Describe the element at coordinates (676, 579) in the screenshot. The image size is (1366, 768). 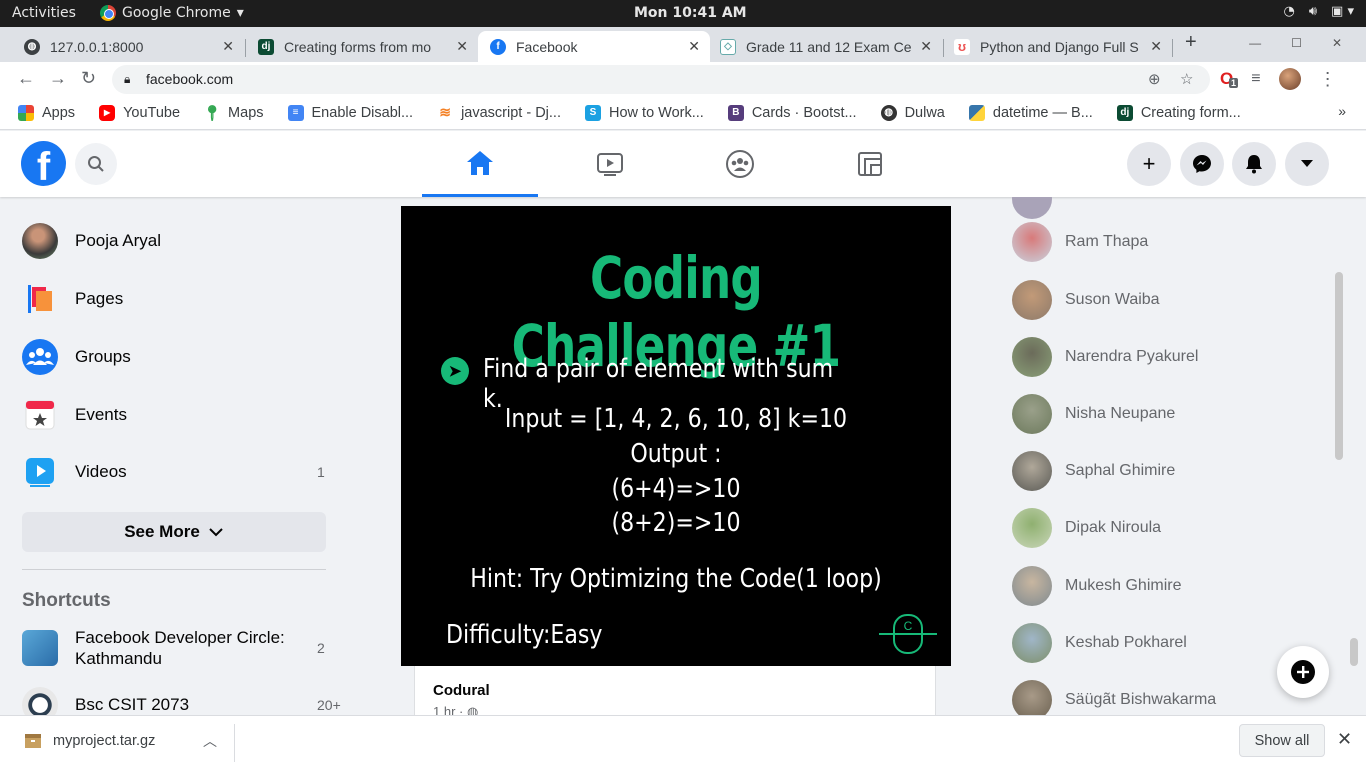
I see `challenge-hint: Hint: Try Optimizing the Code(1 loop)` at that location.